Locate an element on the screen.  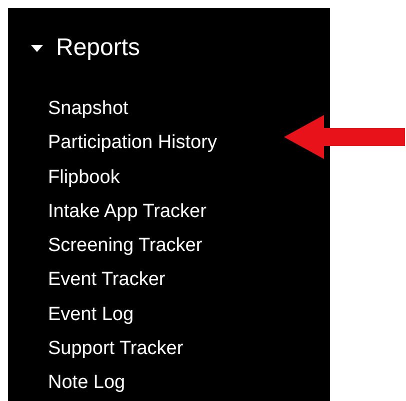
menu-link: Participation History is located at coordinates (132, 143).